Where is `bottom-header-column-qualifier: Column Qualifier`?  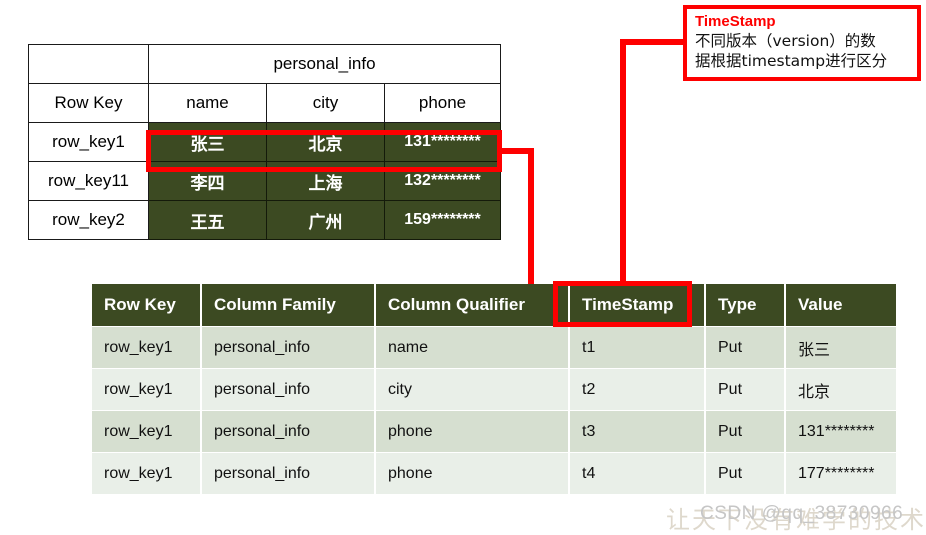 bottom-header-column-qualifier: Column Qualifier is located at coordinates (472, 305).